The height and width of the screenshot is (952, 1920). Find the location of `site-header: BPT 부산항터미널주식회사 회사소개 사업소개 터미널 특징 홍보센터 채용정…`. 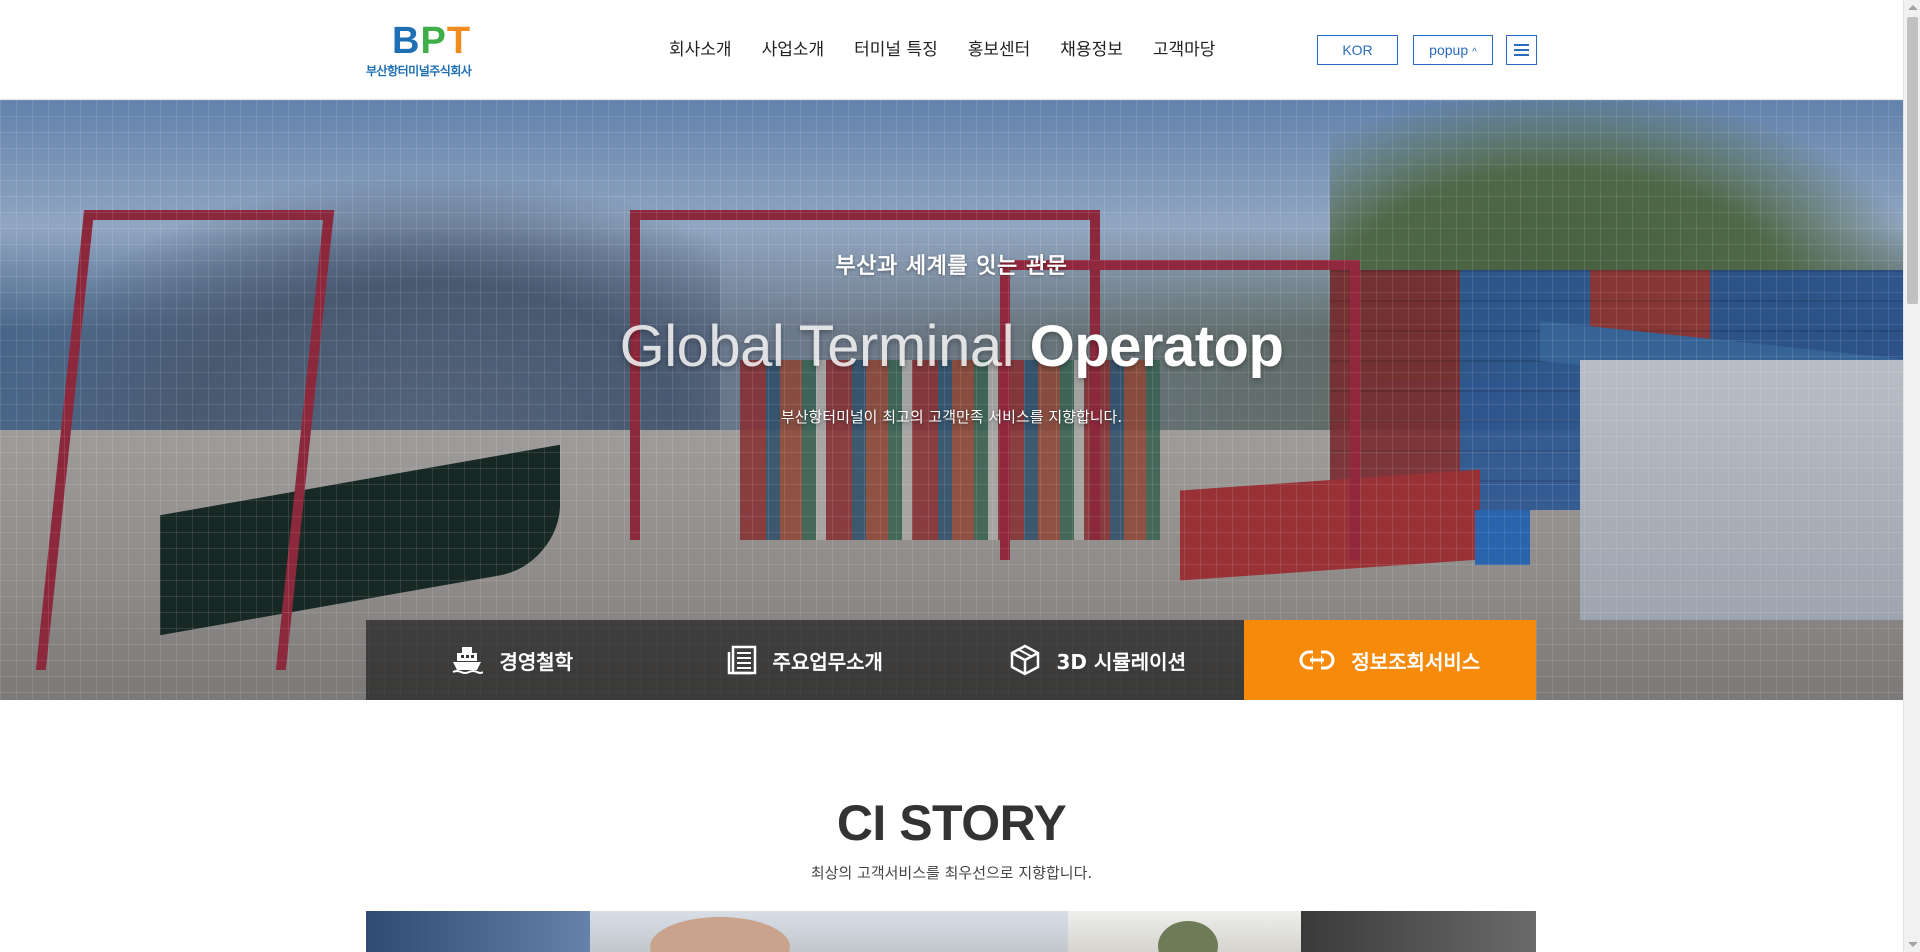

site-header: BPT 부산항터미널주식회사 회사소개 사업소개 터미널 특징 홍보센터 채용정… is located at coordinates (951, 50).